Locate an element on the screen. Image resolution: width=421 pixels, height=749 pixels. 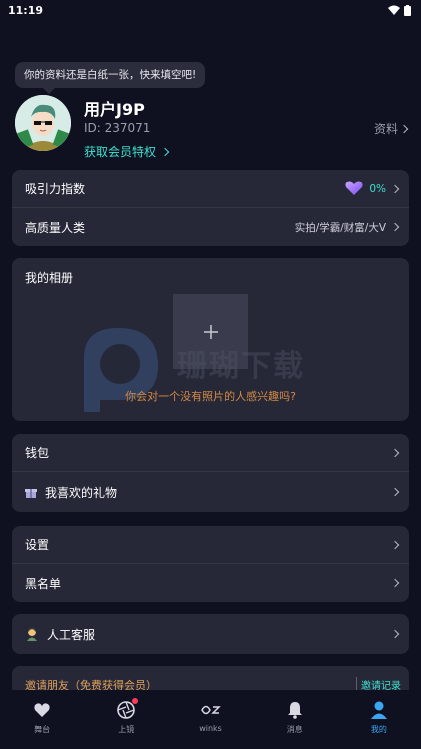
tab-stage-label: 舞台 is located at coordinates (42, 729).